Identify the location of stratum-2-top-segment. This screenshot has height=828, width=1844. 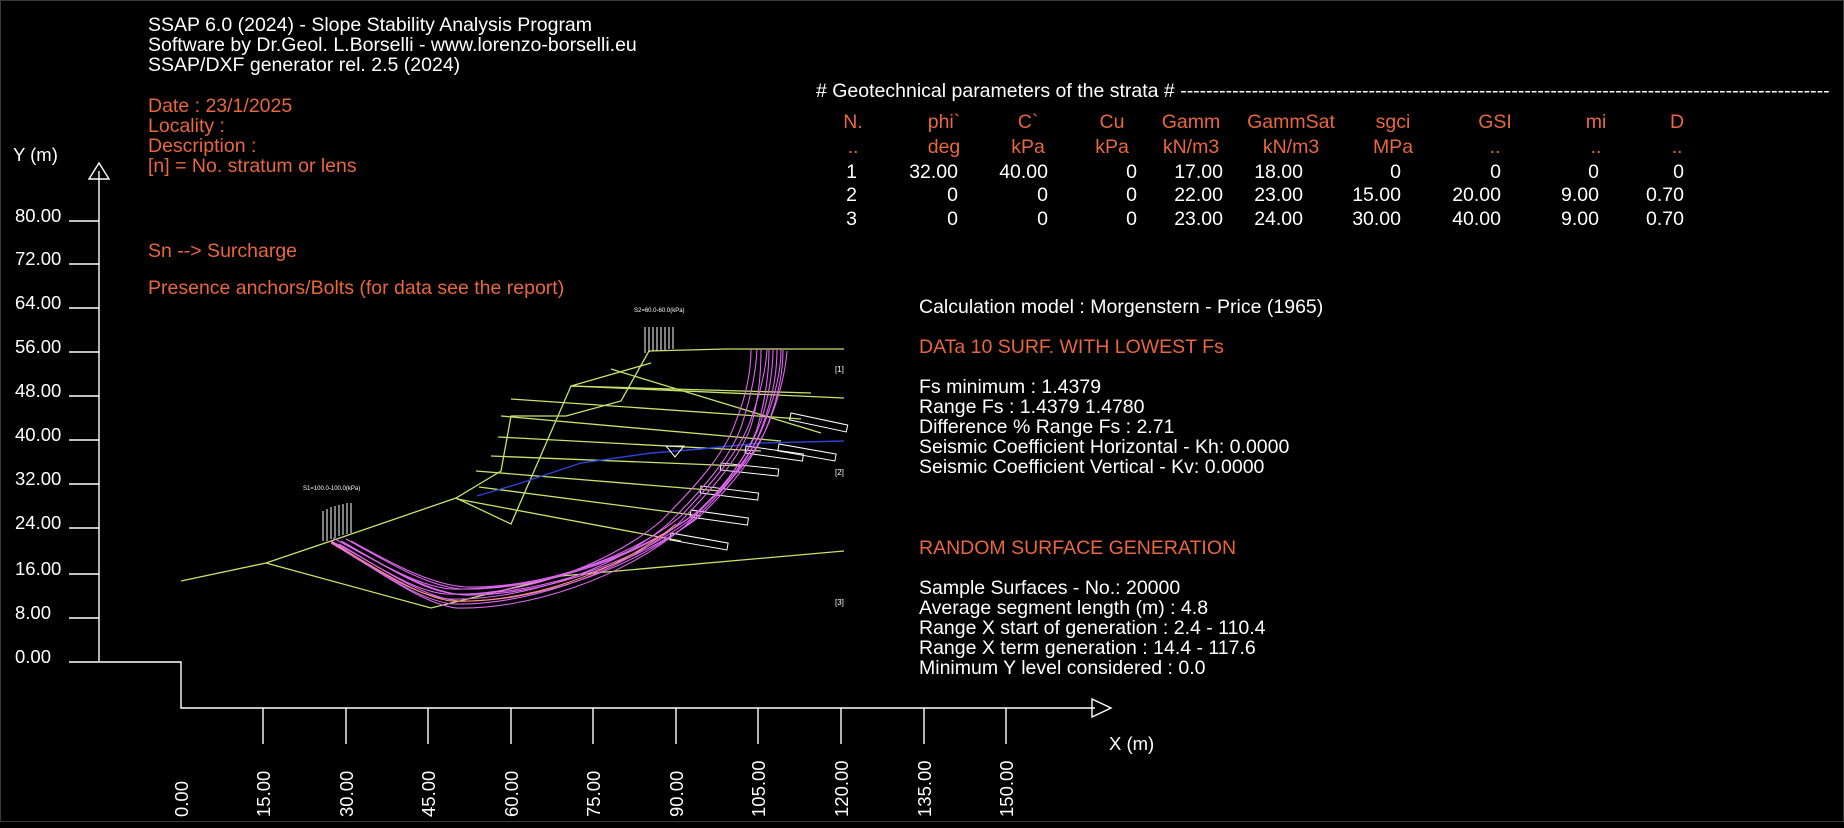
(611, 374).